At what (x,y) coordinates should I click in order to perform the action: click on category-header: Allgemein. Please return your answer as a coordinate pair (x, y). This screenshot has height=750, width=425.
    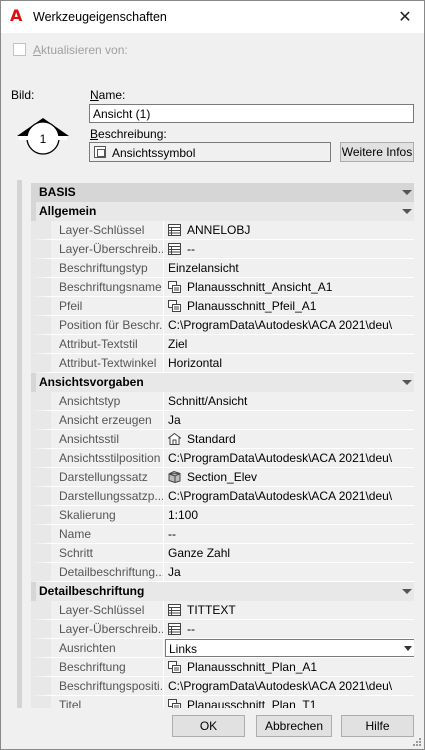
    Looking at the image, I should click on (222, 211).